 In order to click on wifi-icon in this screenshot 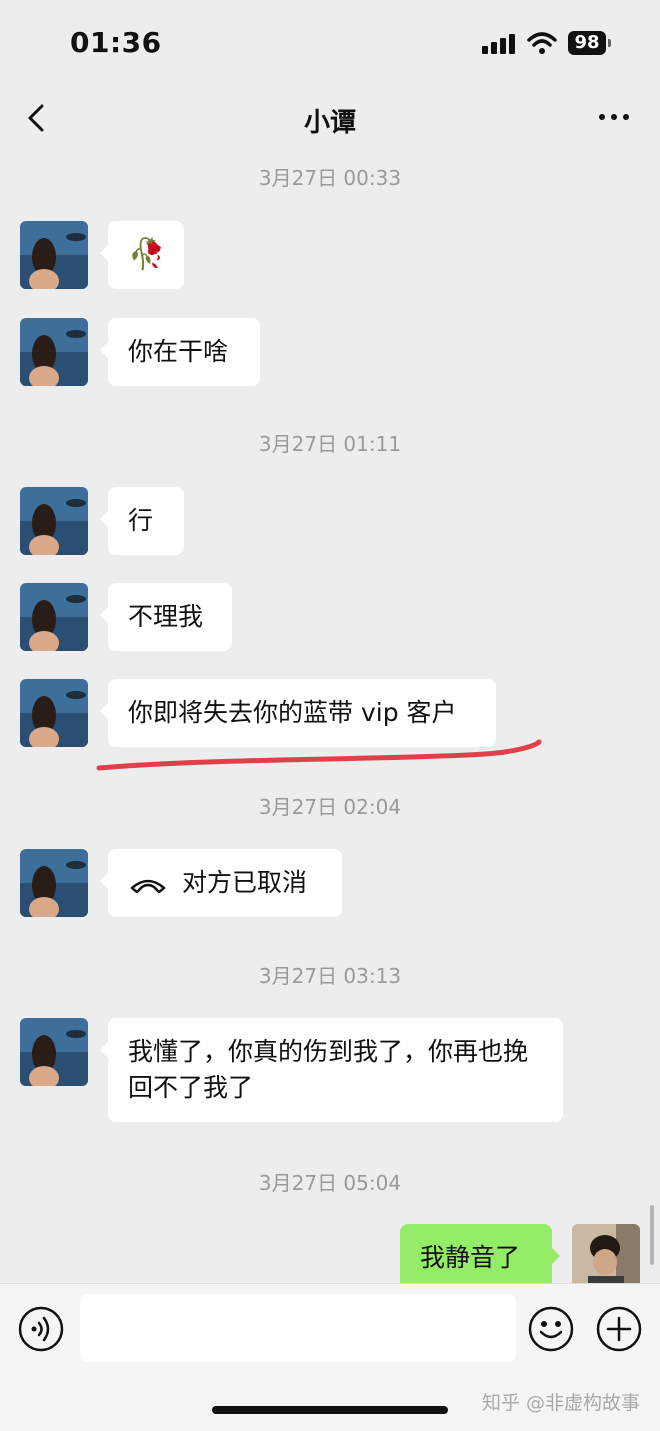, I will do `click(542, 43)`.